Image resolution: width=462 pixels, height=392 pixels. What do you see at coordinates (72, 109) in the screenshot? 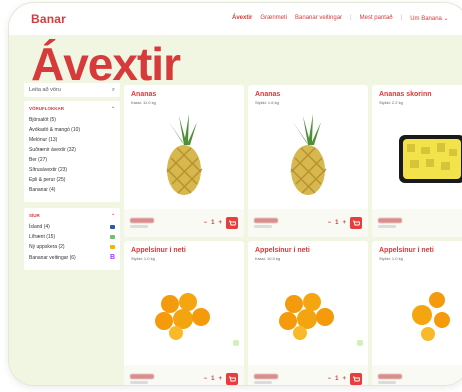
I see `category-panel-header: VÖRUFLOKKAR ⌃` at bounding box center [72, 109].